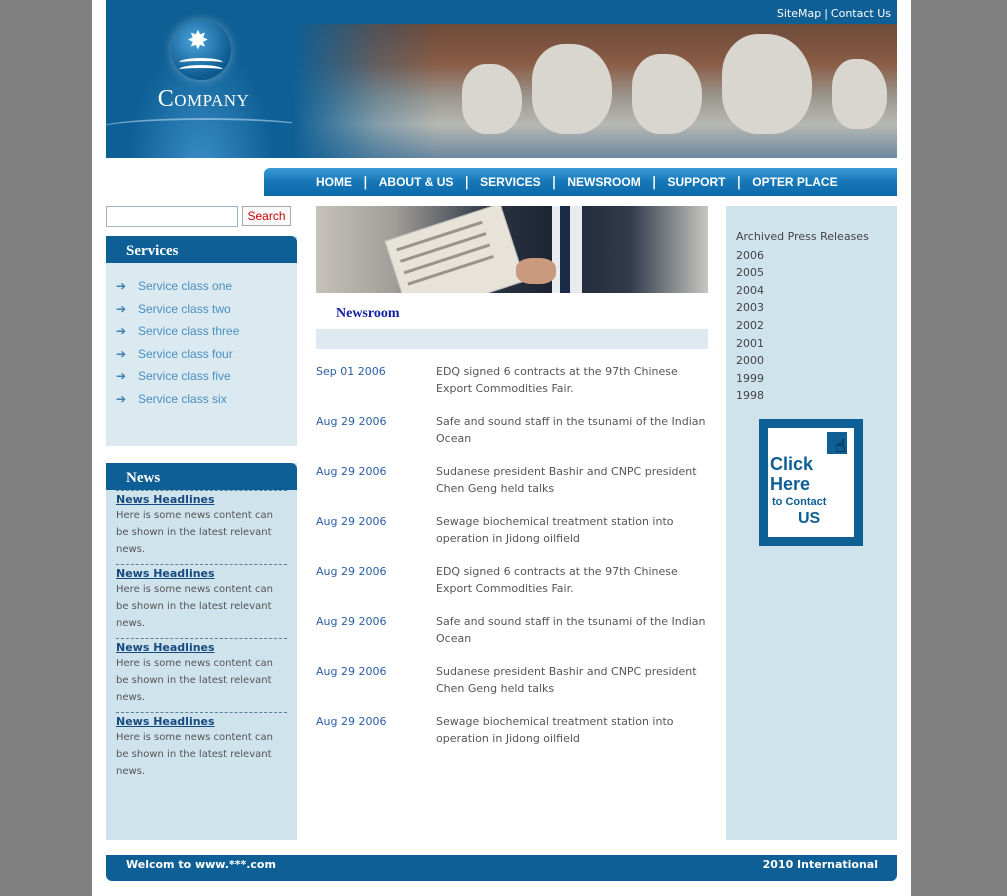 The image size is (1007, 896). I want to click on service-item: ➔ Service class six, so click(206, 399).